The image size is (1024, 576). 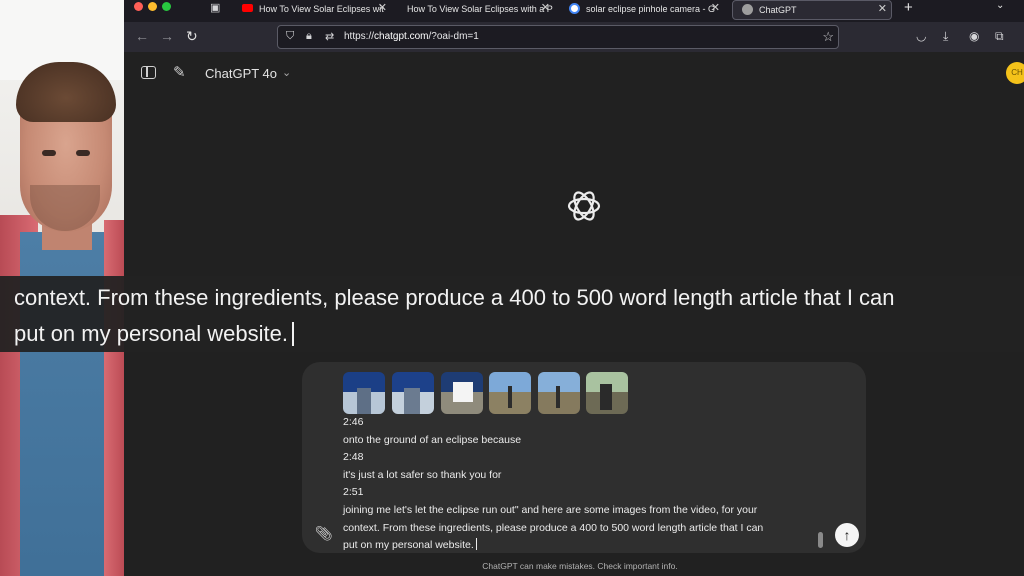 What do you see at coordinates (999, 36) in the screenshot?
I see `extensions-icon: ⧉` at bounding box center [999, 36].